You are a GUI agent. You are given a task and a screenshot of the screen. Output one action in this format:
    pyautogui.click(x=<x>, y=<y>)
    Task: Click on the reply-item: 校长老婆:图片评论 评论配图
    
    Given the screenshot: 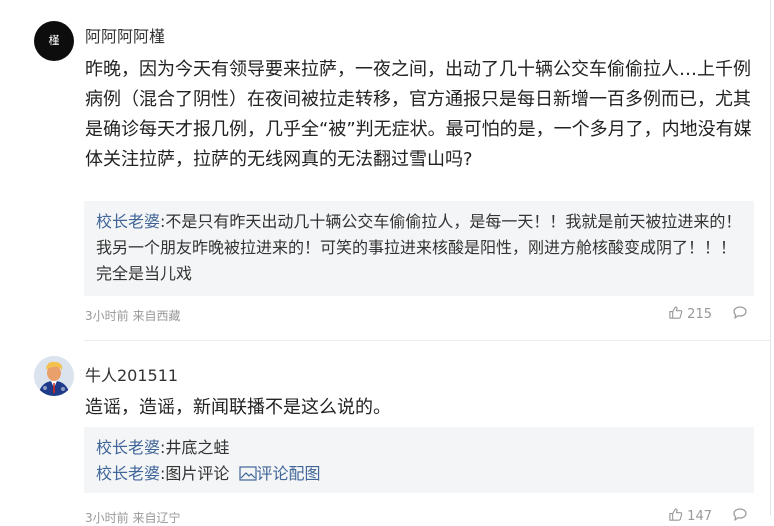 What is the action you would take?
    pyautogui.click(x=419, y=475)
    